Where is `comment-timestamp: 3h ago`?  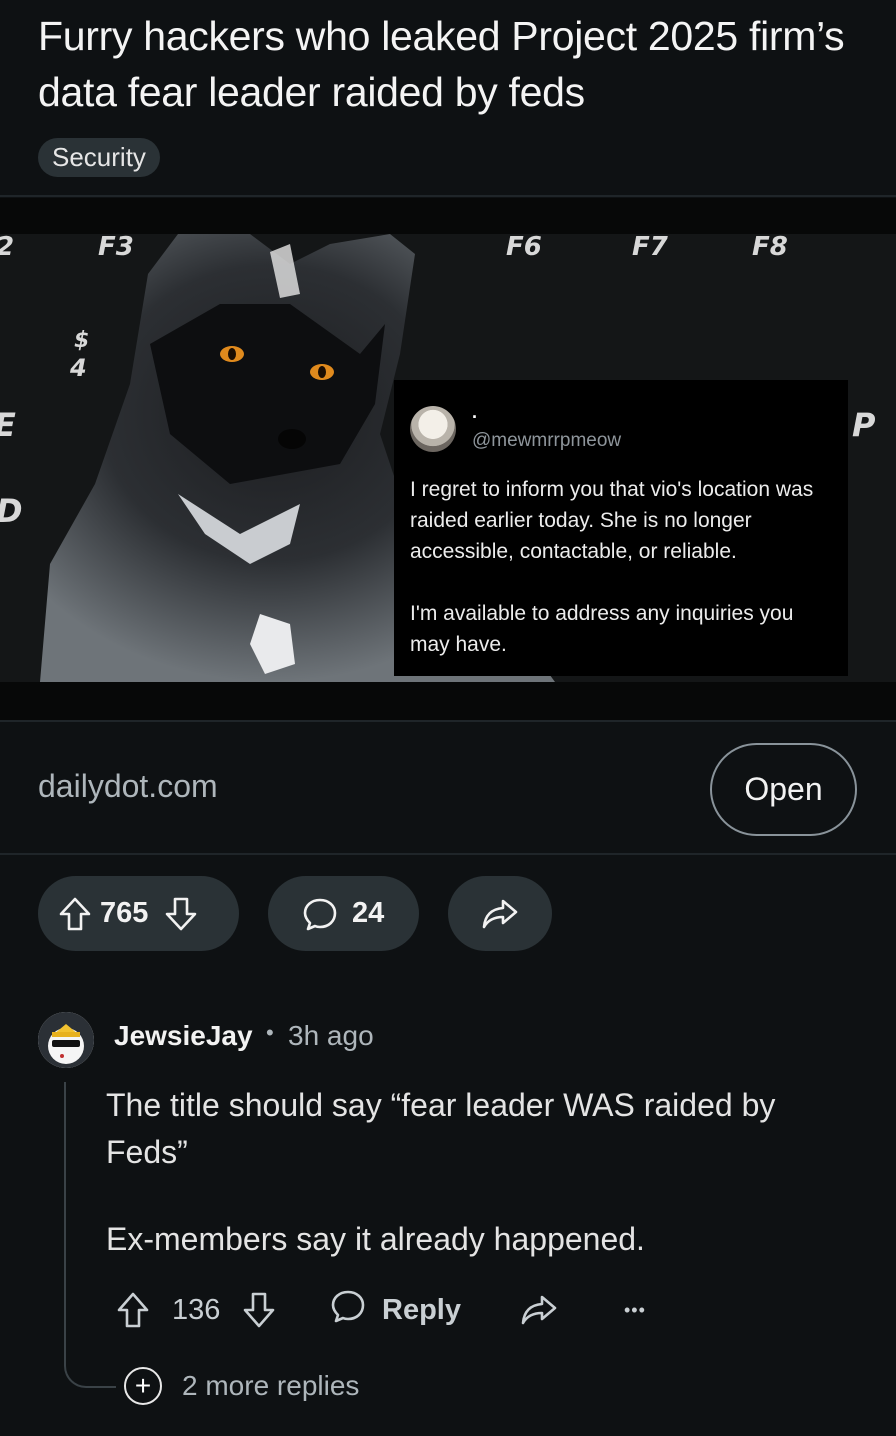
comment-timestamp: 3h ago is located at coordinates (331, 1035).